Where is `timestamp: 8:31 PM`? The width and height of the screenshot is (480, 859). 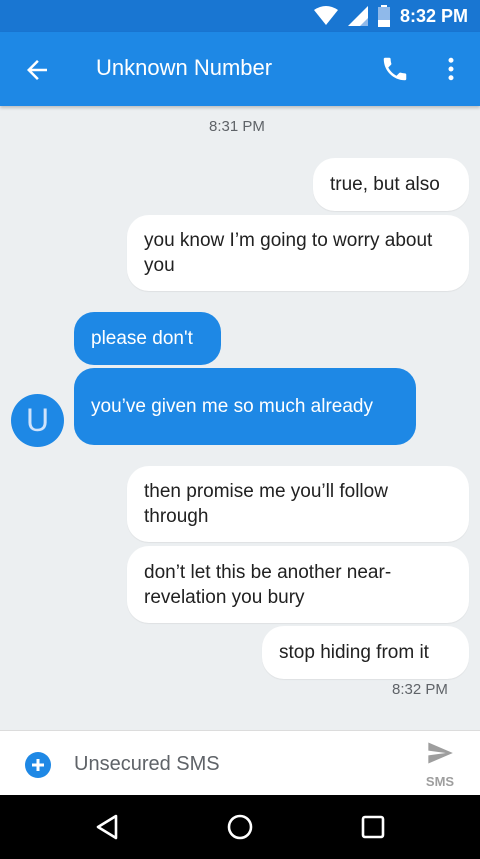
timestamp: 8:31 PM is located at coordinates (237, 126).